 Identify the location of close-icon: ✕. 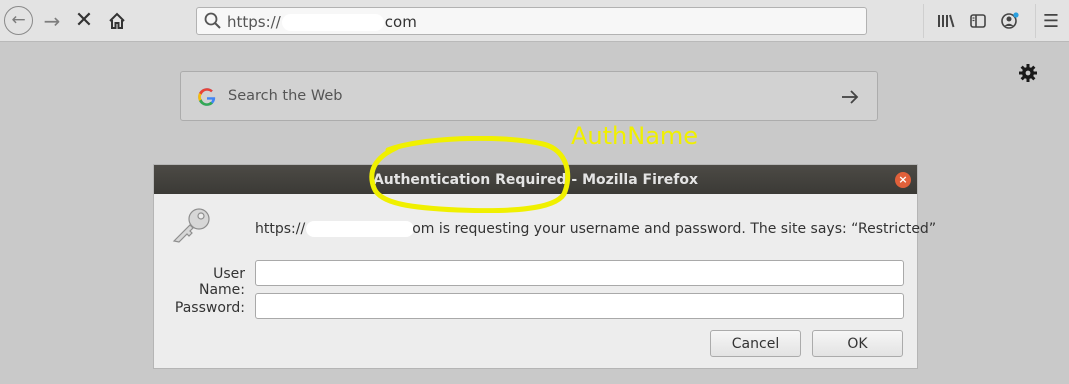
(84, 20).